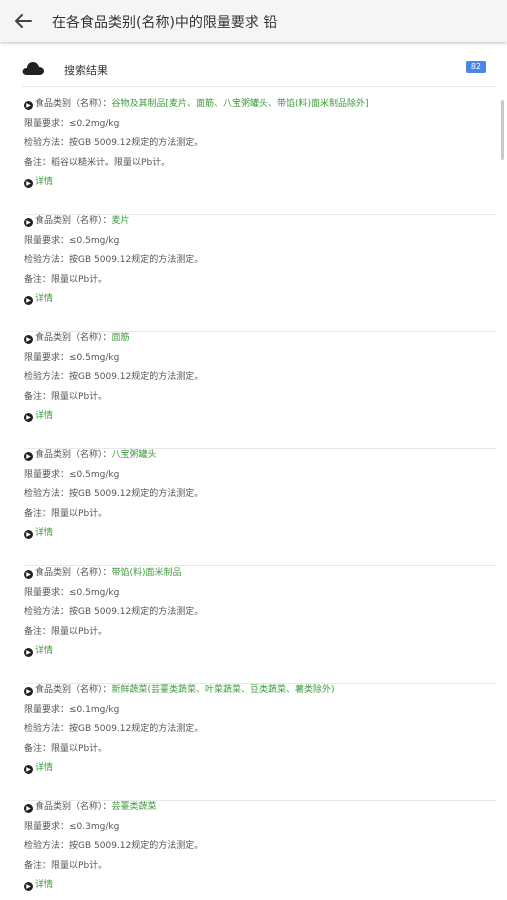  What do you see at coordinates (90, 807) in the screenshot?
I see `category-line: ▶ 食品类别（名称）：芸薹类蔬菜` at bounding box center [90, 807].